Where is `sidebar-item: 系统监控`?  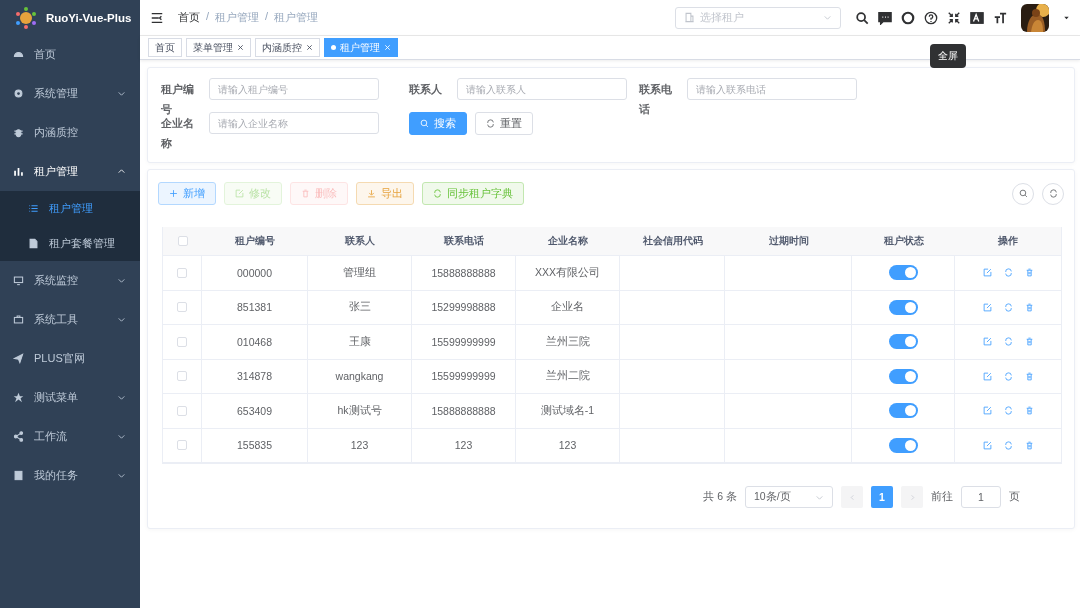
sidebar-item: 系统监控 is located at coordinates (70, 280).